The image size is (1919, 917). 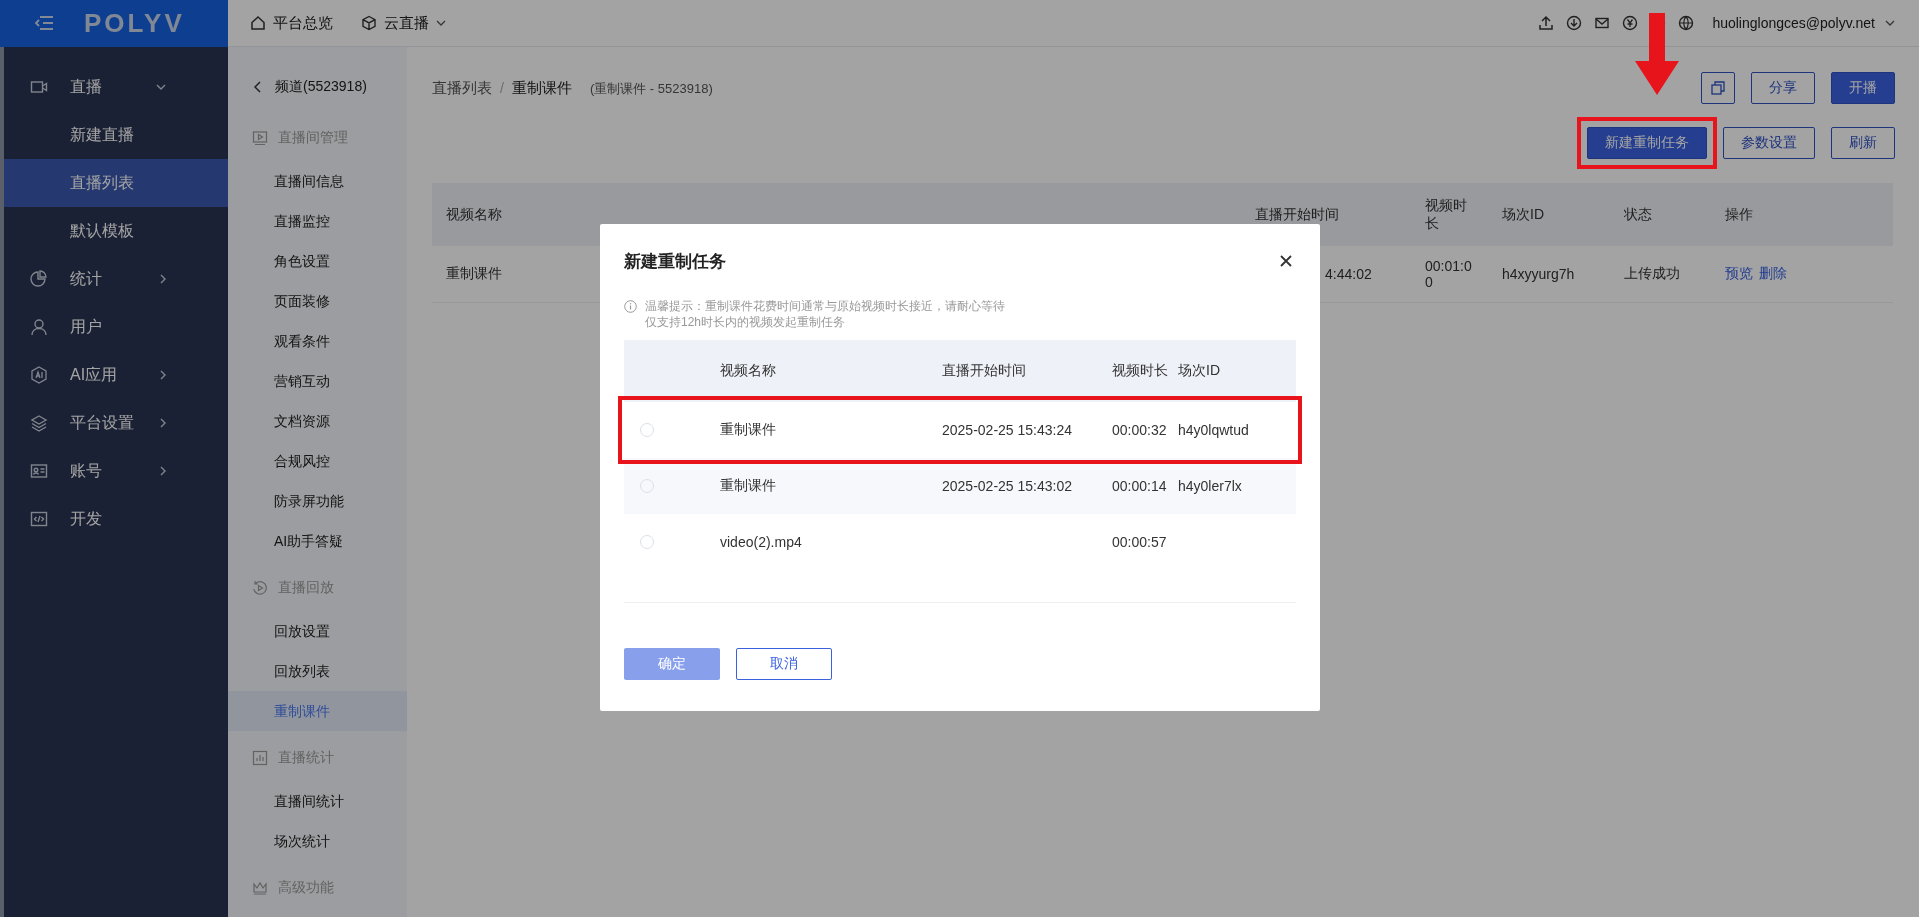 I want to click on menu-item: 角色设置, so click(x=317, y=261).